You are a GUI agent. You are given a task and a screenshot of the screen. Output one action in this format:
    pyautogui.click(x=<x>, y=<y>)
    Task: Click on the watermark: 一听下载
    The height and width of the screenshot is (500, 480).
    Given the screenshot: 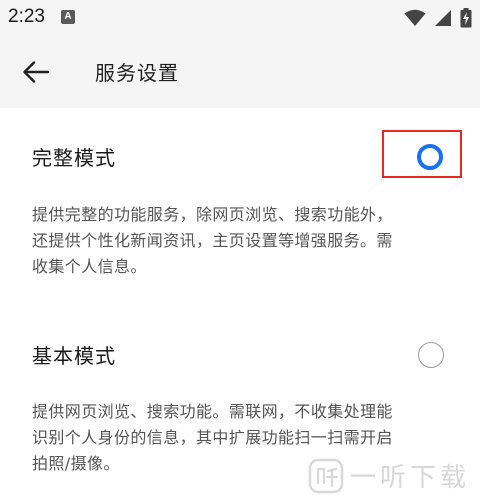 What is the action you would take?
    pyautogui.click(x=389, y=475)
    